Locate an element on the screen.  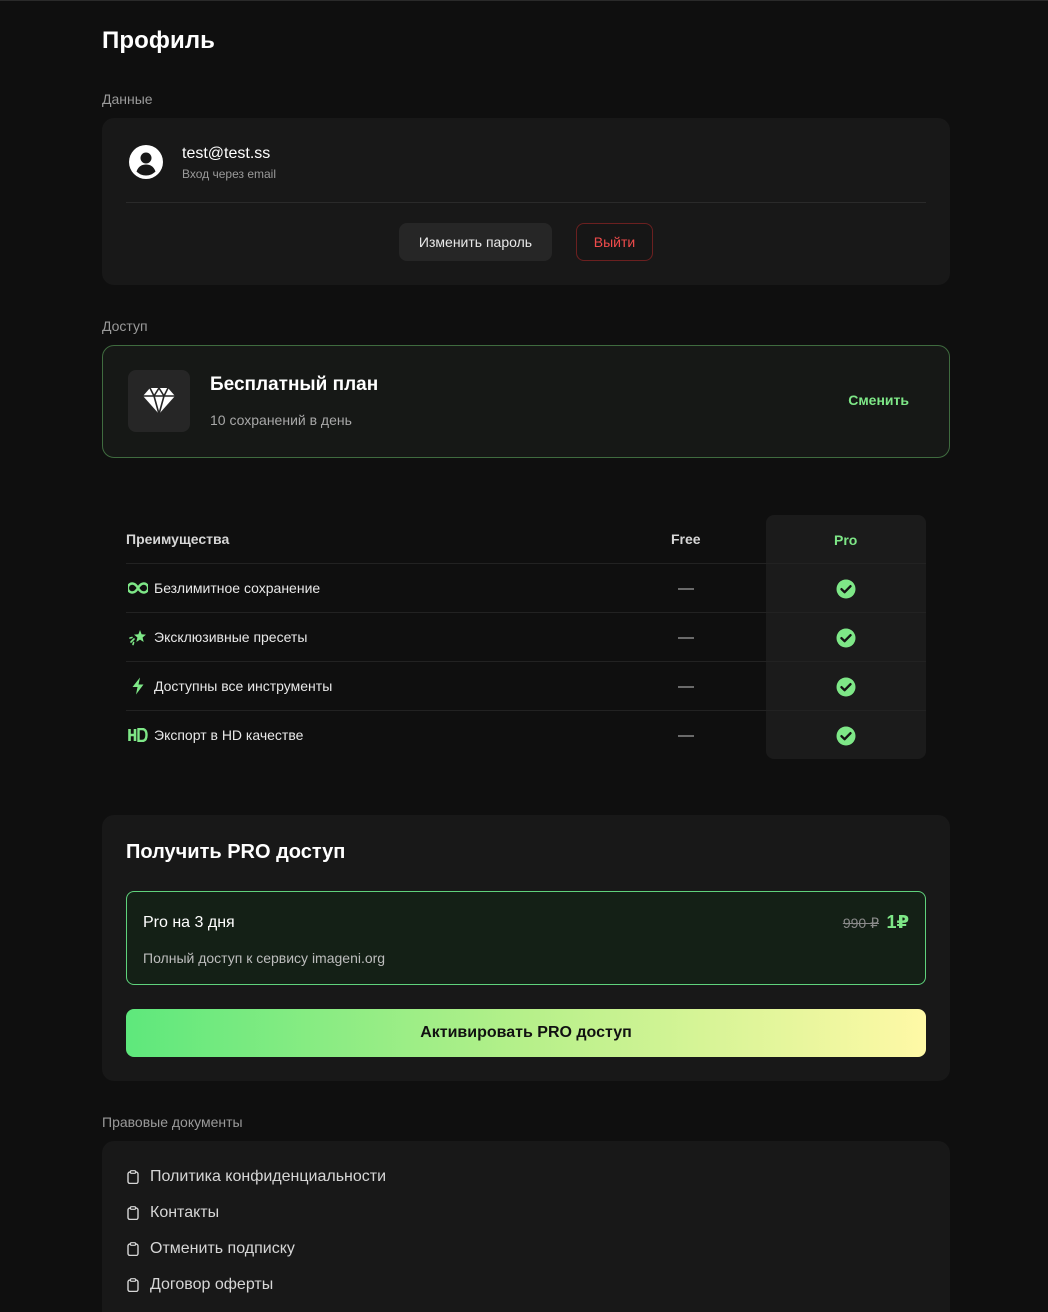
legal-link-label: Политика конфиденциальности is located at coordinates (268, 1176).